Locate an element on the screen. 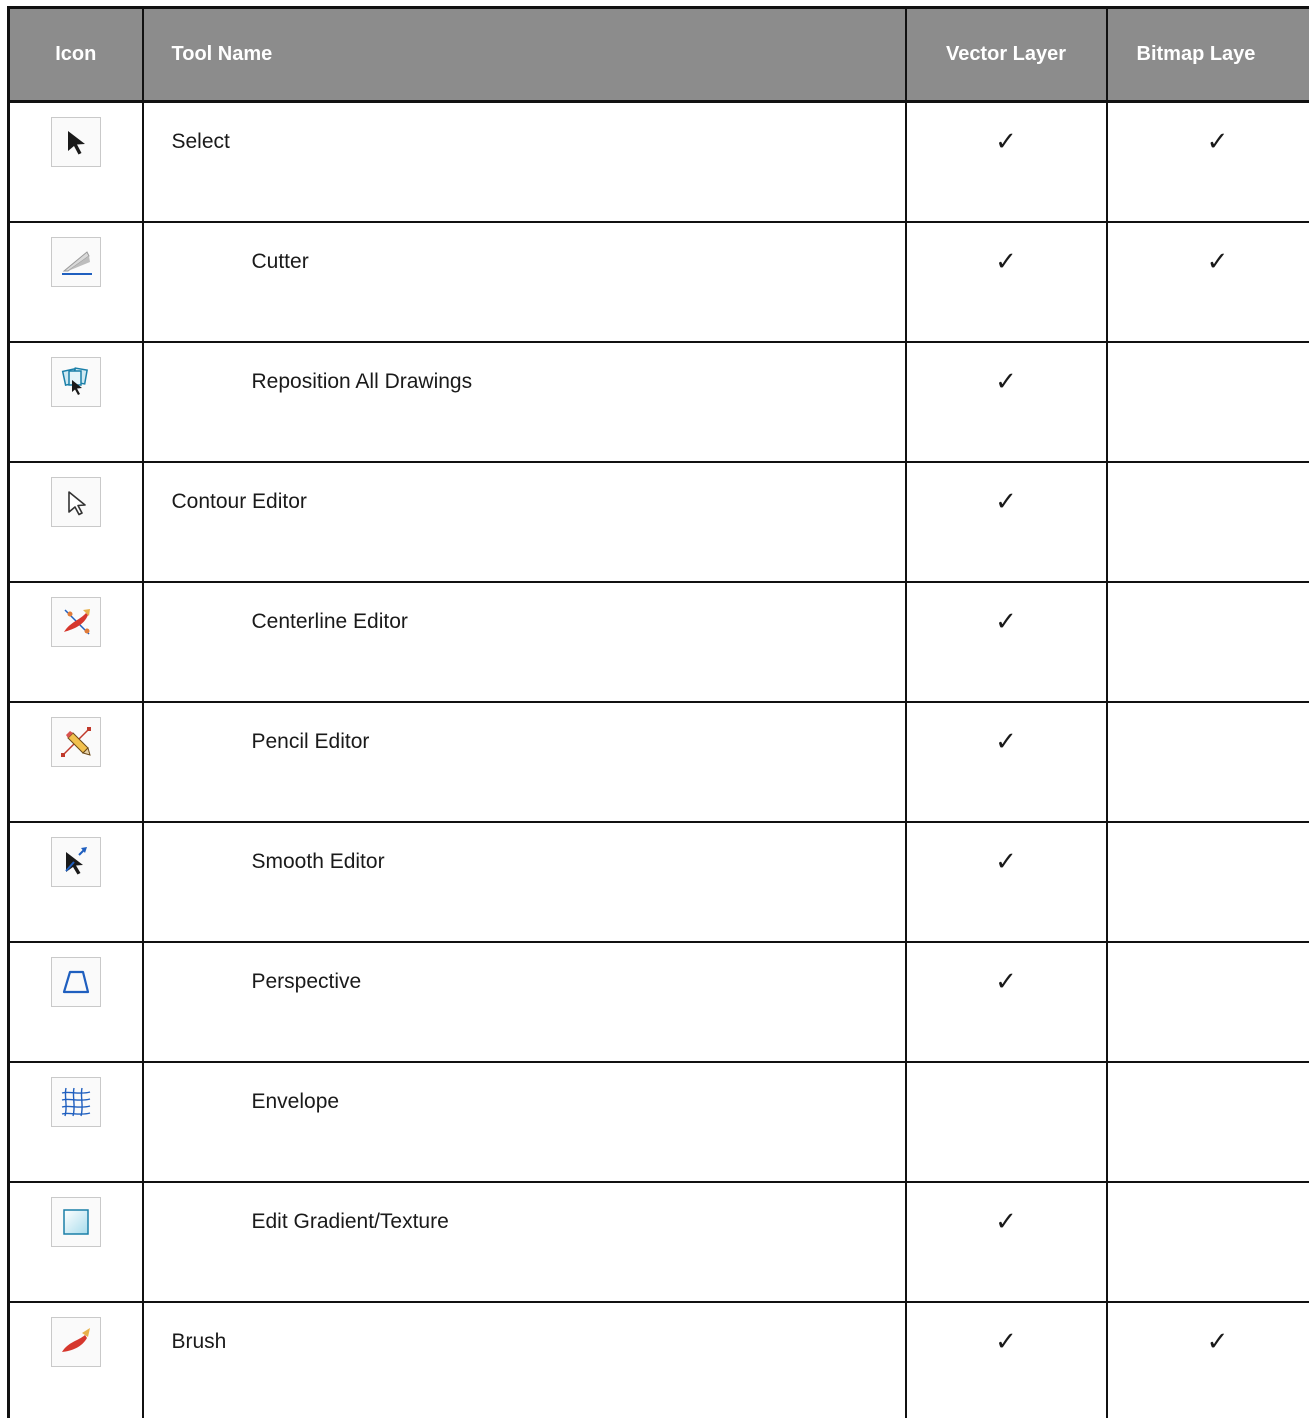 This screenshot has width=1309, height=1418. tool-name: Select is located at coordinates (200, 141).